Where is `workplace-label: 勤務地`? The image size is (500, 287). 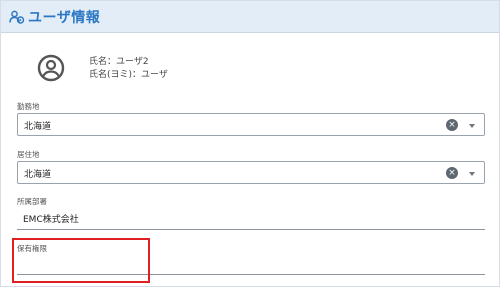 workplace-label: 勤務地 is located at coordinates (28, 106).